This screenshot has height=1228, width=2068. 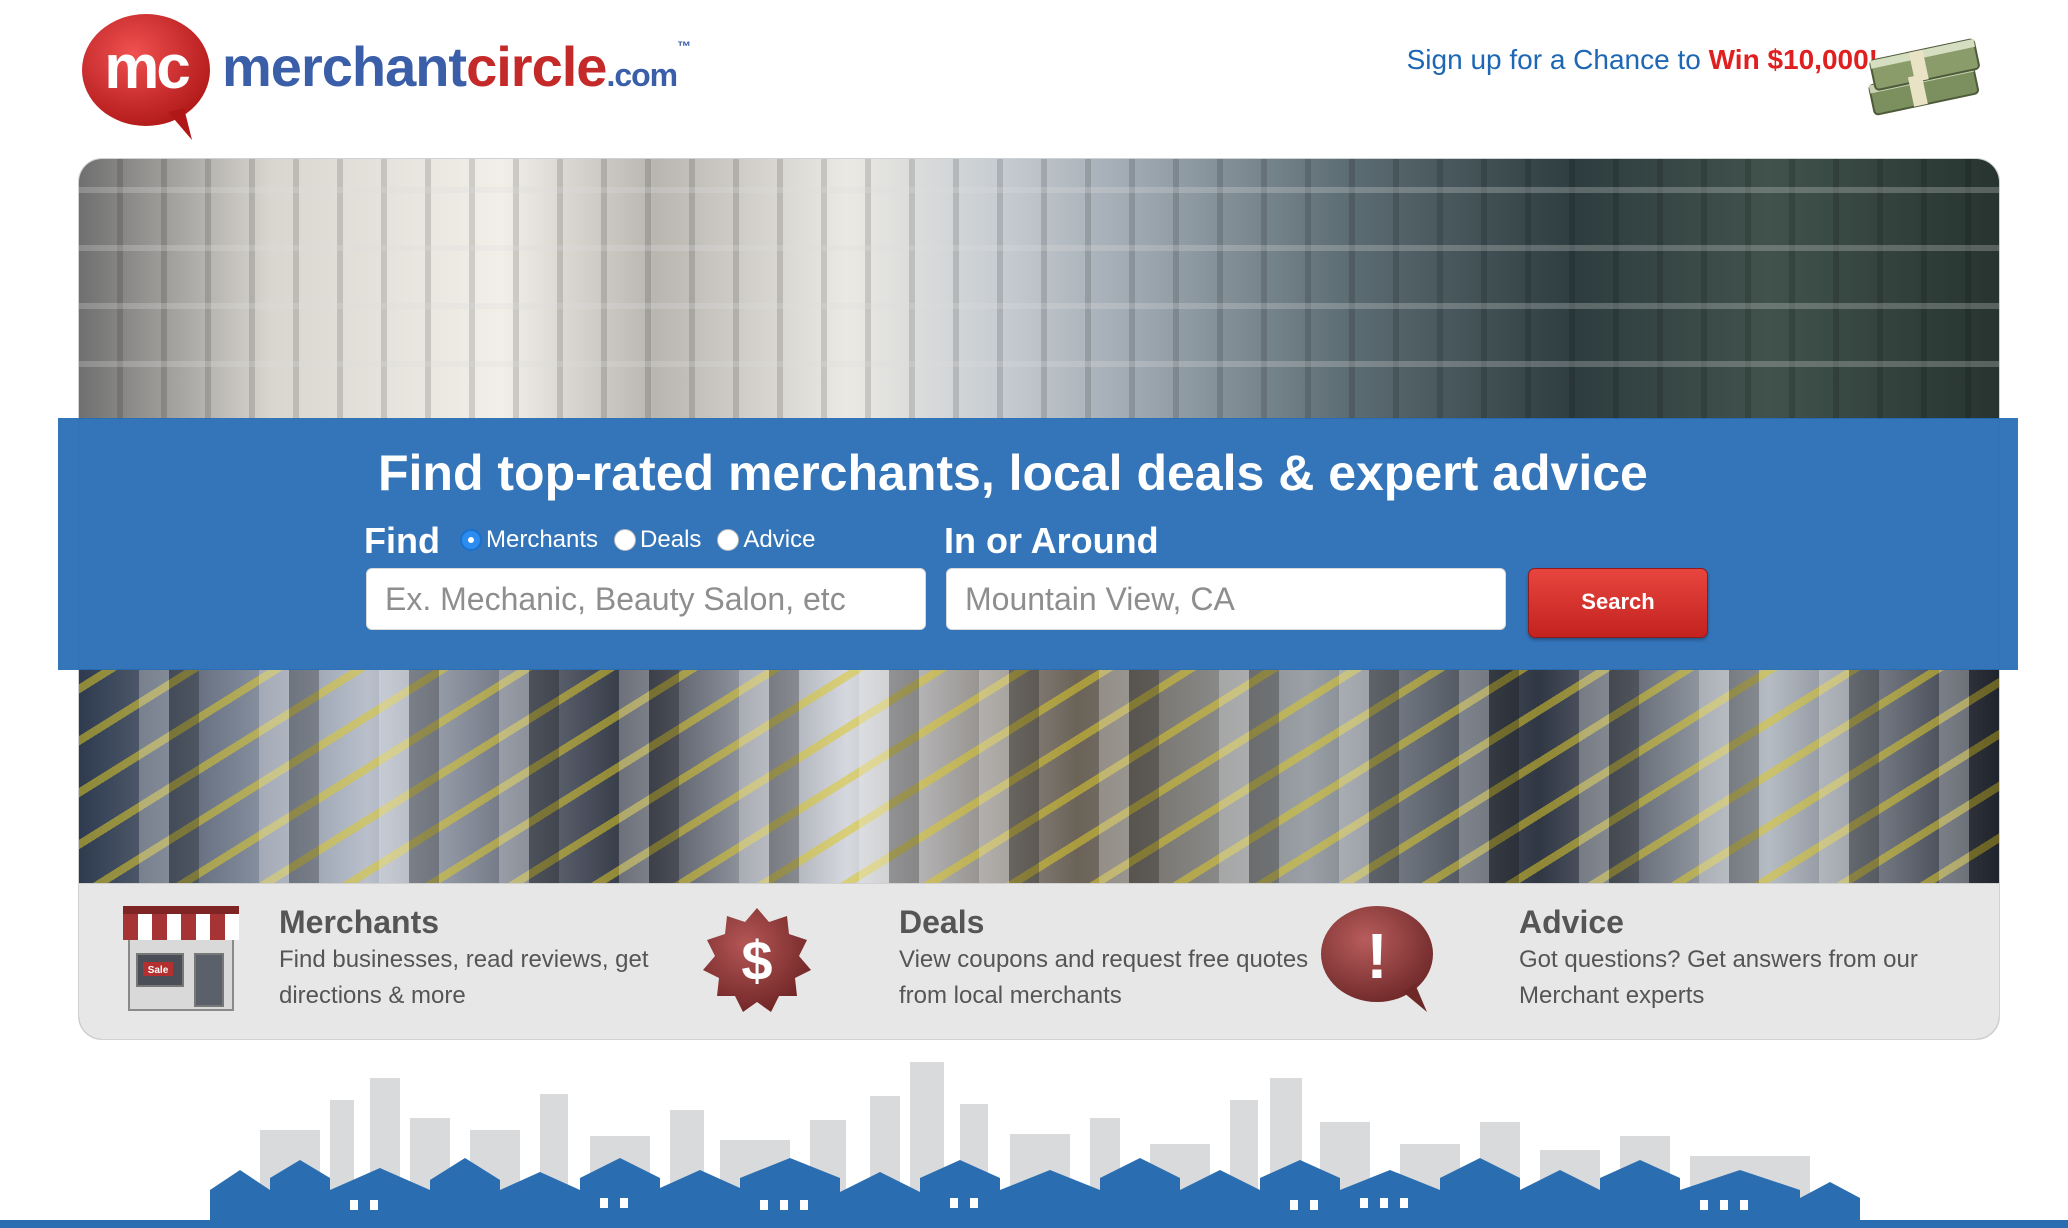 I want to click on feature-title: Deals, so click(x=942, y=922).